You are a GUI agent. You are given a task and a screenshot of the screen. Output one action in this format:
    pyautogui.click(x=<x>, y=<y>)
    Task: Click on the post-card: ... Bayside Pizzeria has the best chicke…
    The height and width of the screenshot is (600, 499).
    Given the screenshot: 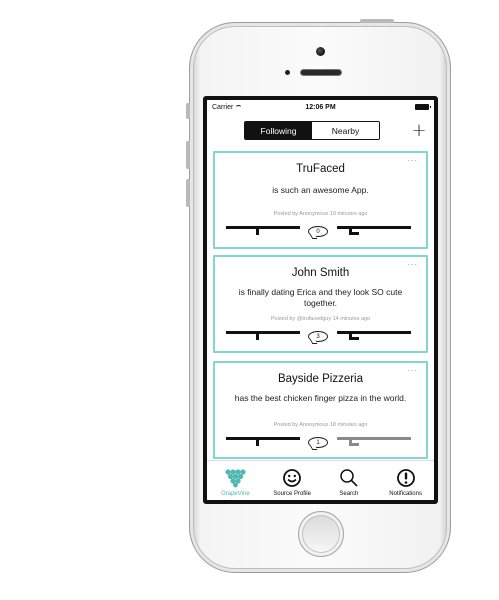 What is the action you would take?
    pyautogui.click(x=320, y=410)
    